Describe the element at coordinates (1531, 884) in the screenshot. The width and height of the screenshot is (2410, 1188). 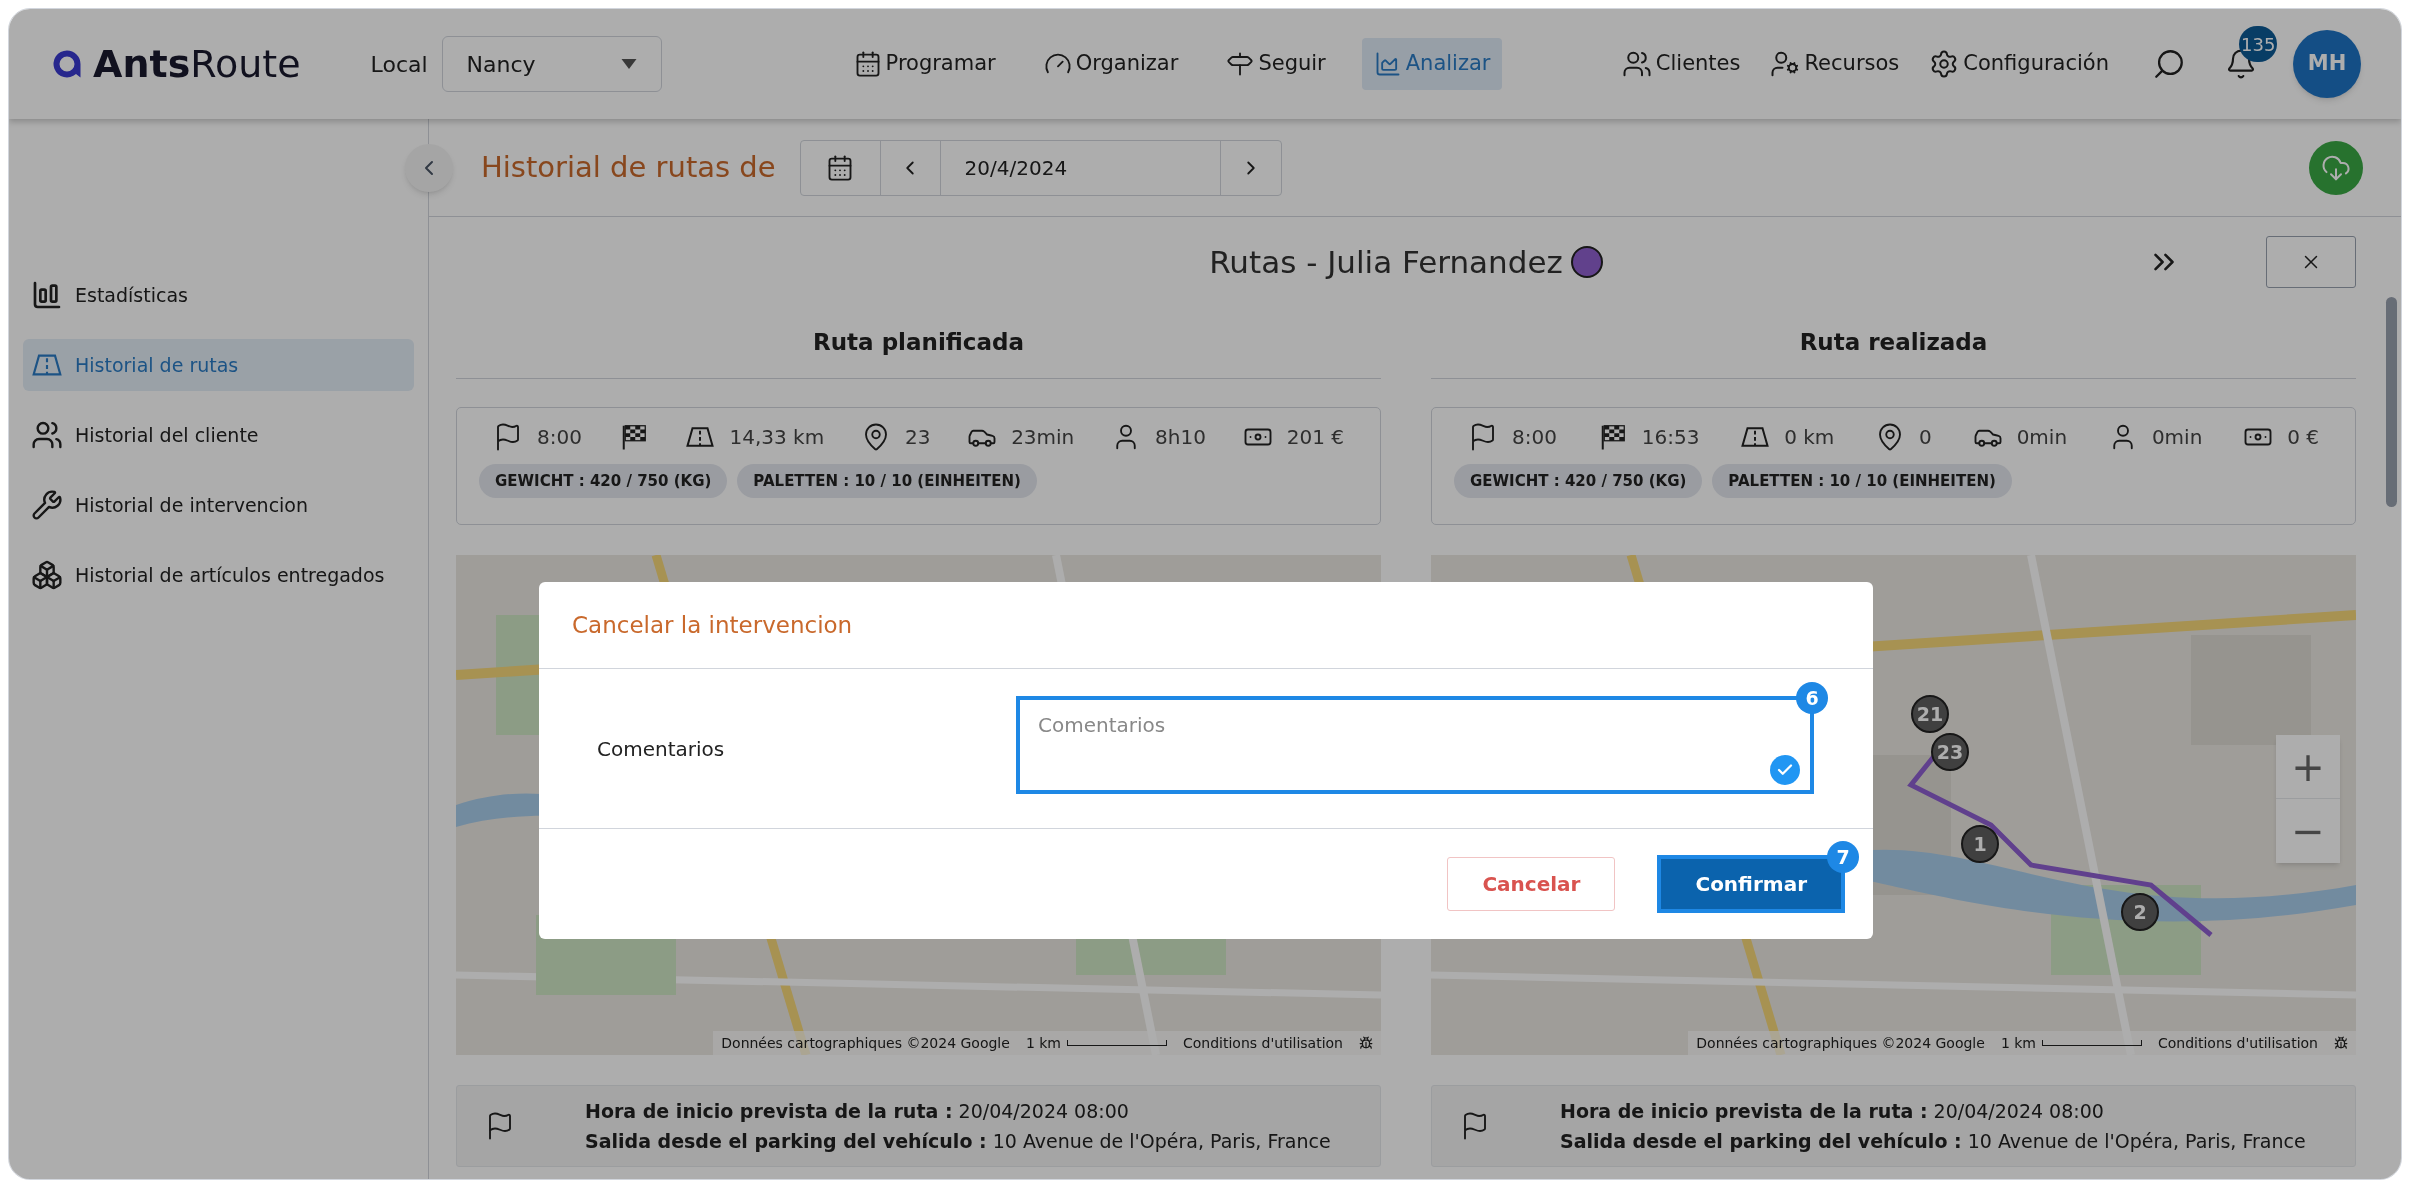
I see `cancel-button: Cancelar` at that location.